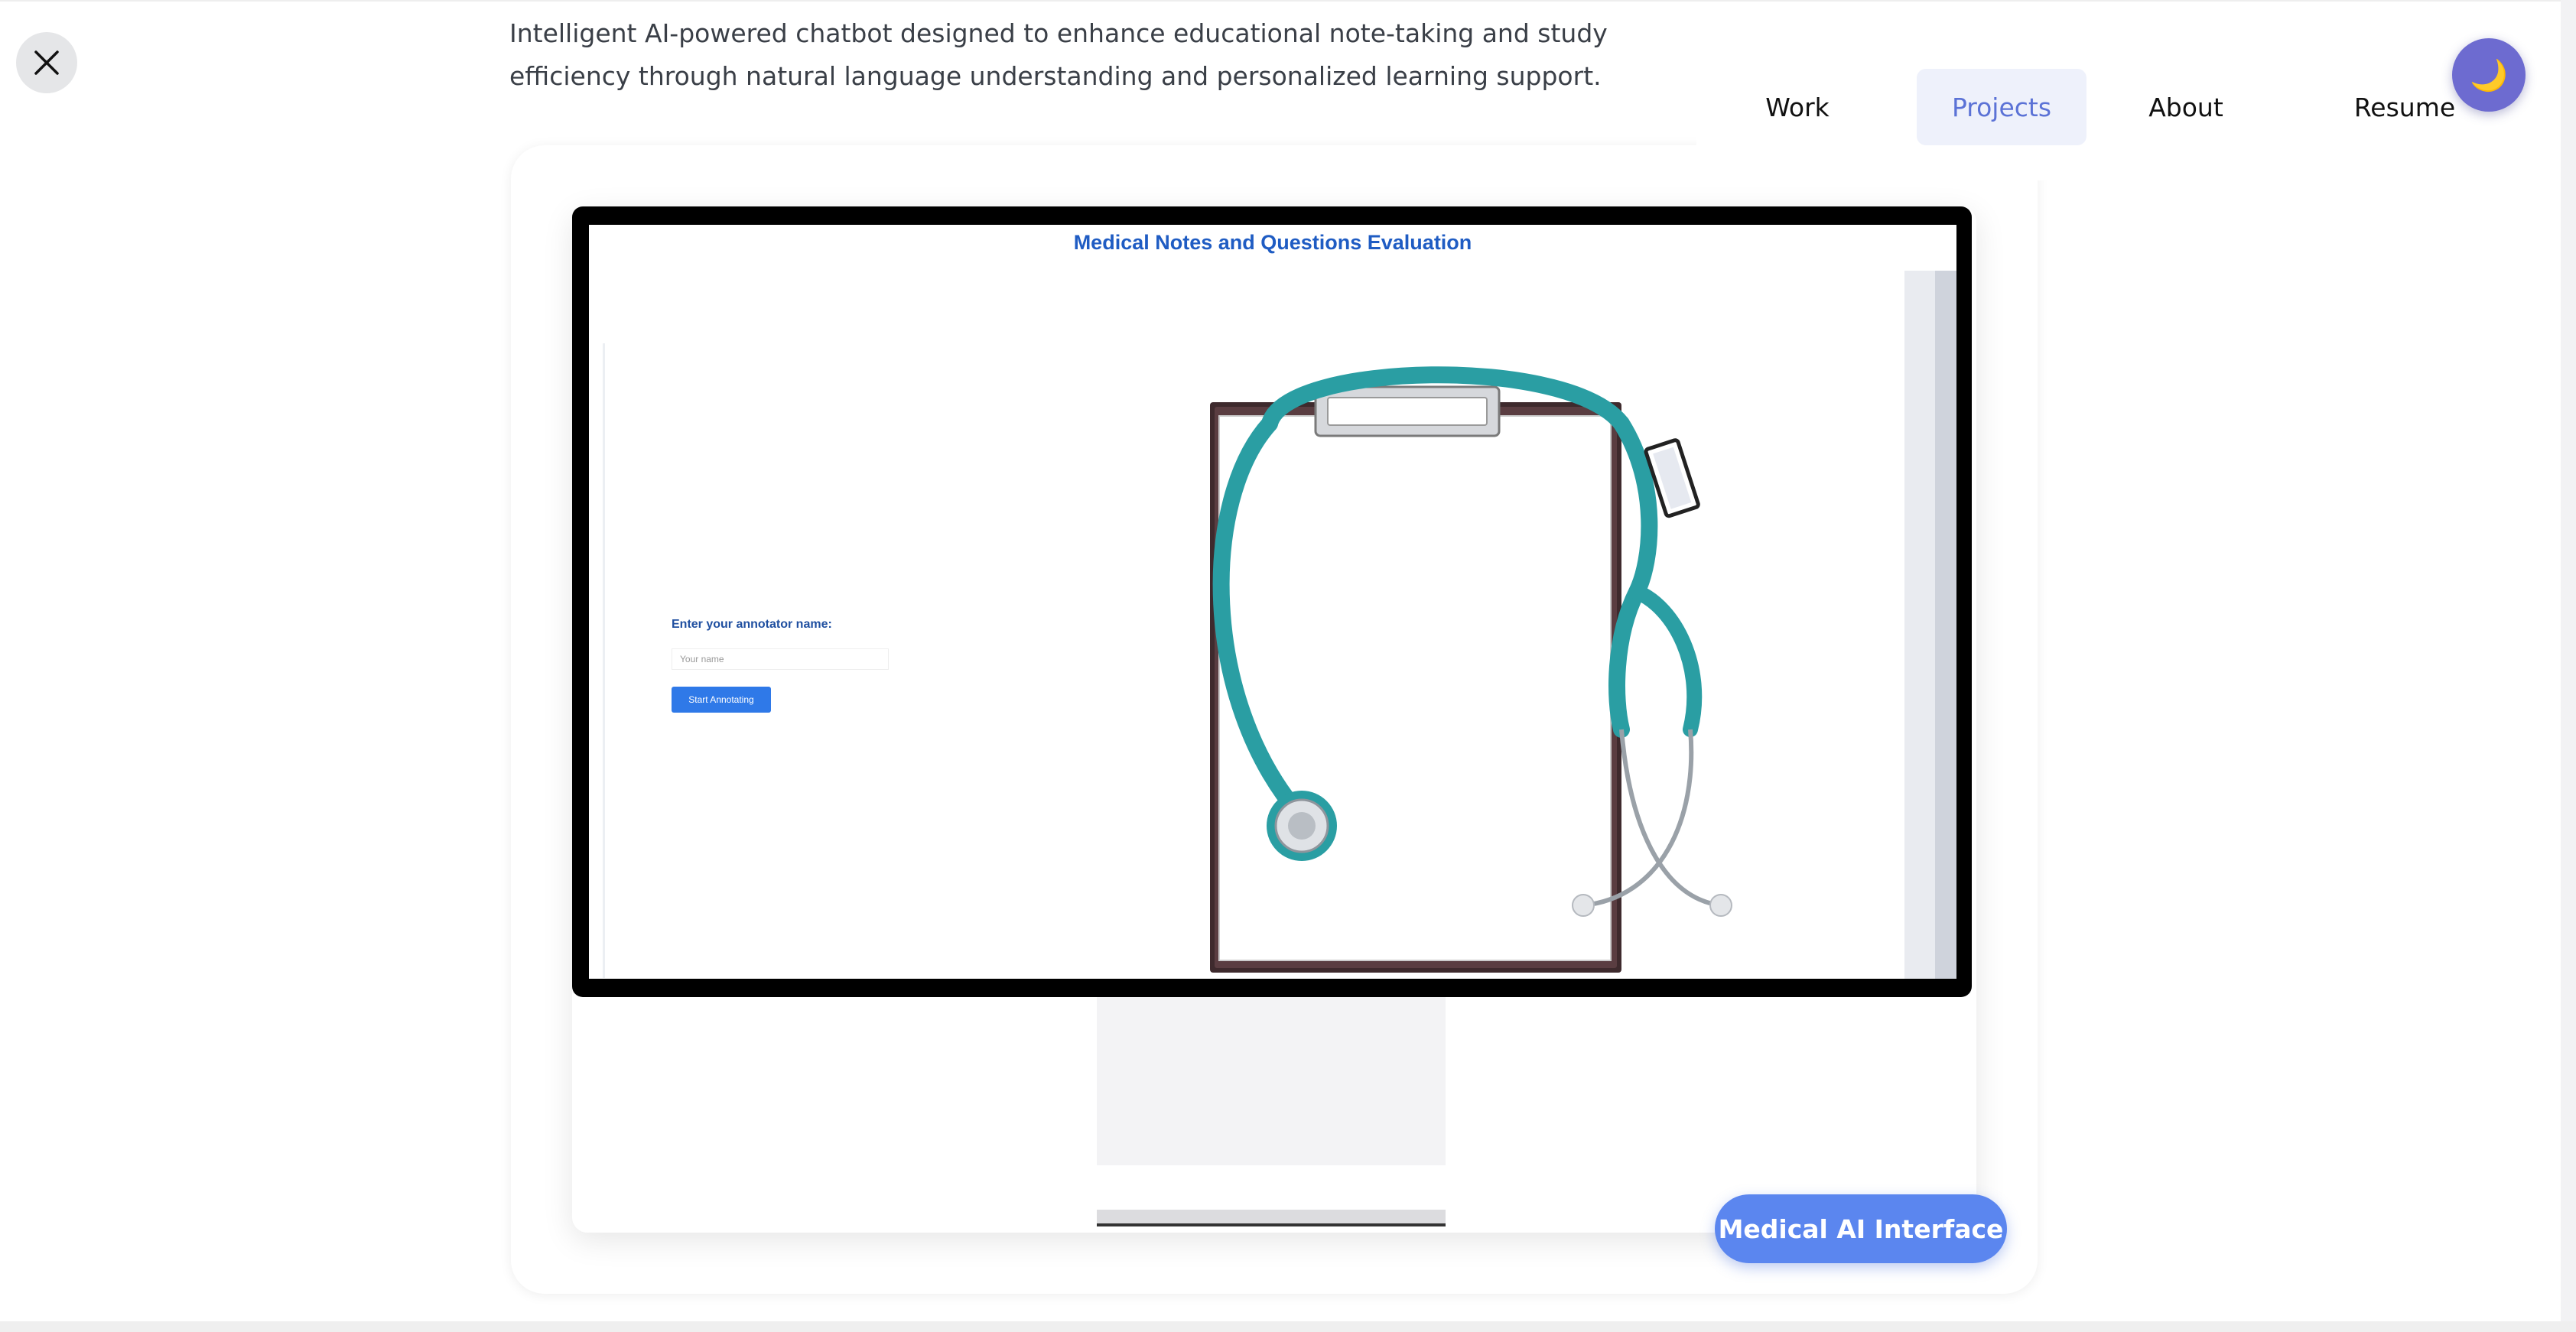  I want to click on screen-divider, so click(604, 660).